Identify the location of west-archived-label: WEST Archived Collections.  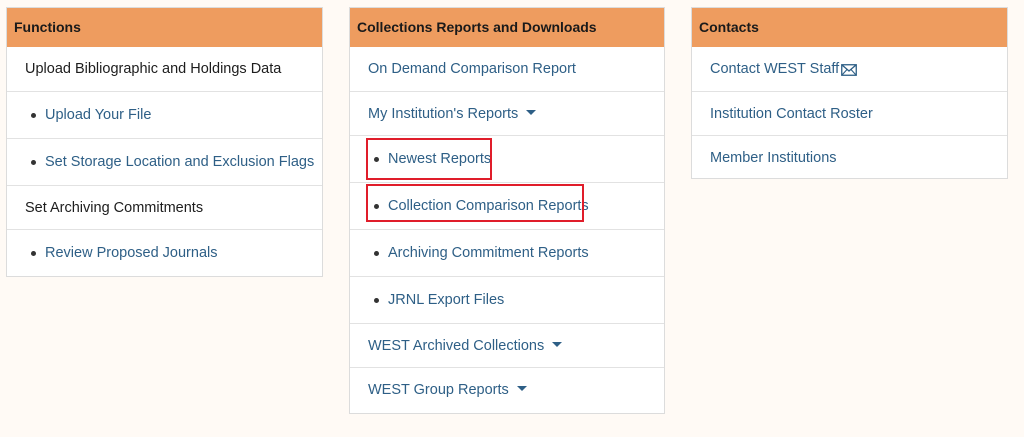
(456, 345).